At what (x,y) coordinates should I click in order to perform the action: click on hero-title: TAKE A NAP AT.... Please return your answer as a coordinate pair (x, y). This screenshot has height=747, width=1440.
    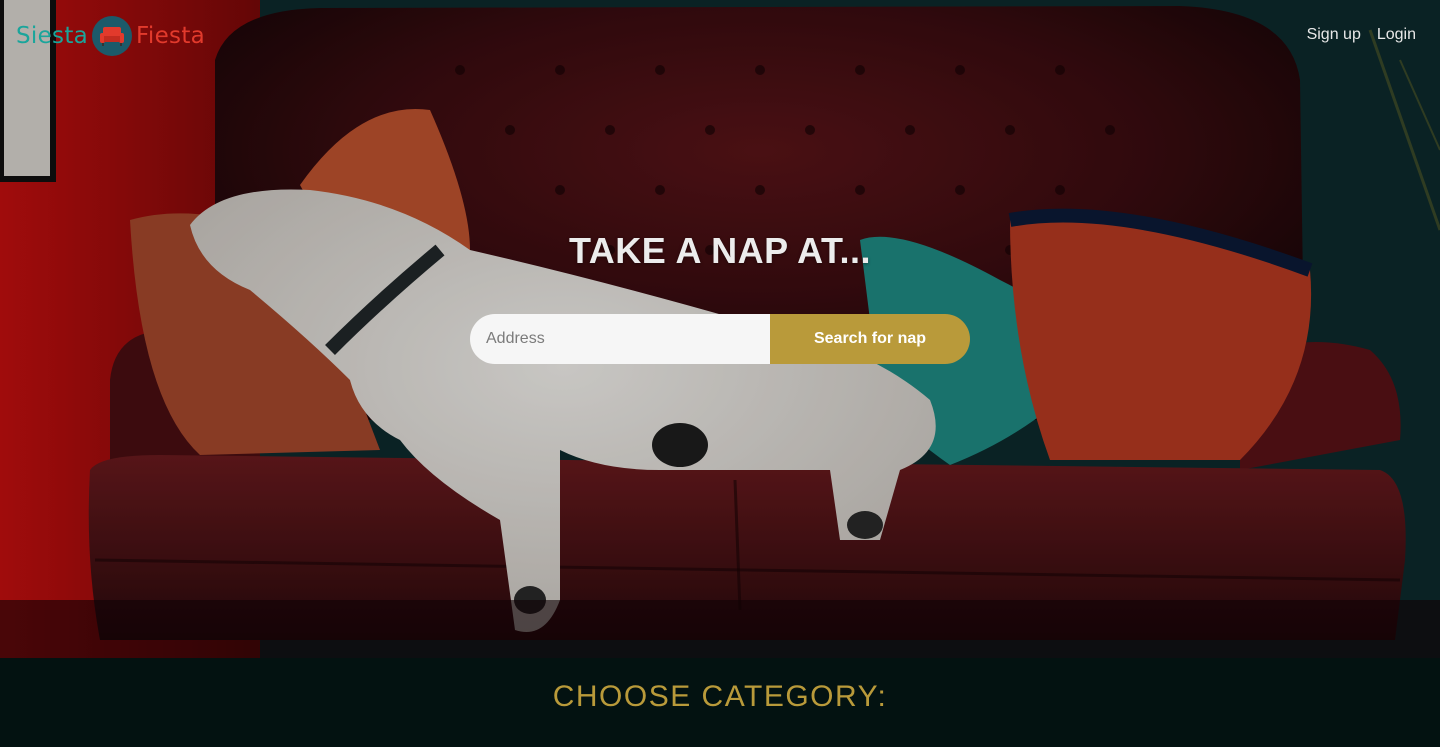
    Looking at the image, I should click on (719, 250).